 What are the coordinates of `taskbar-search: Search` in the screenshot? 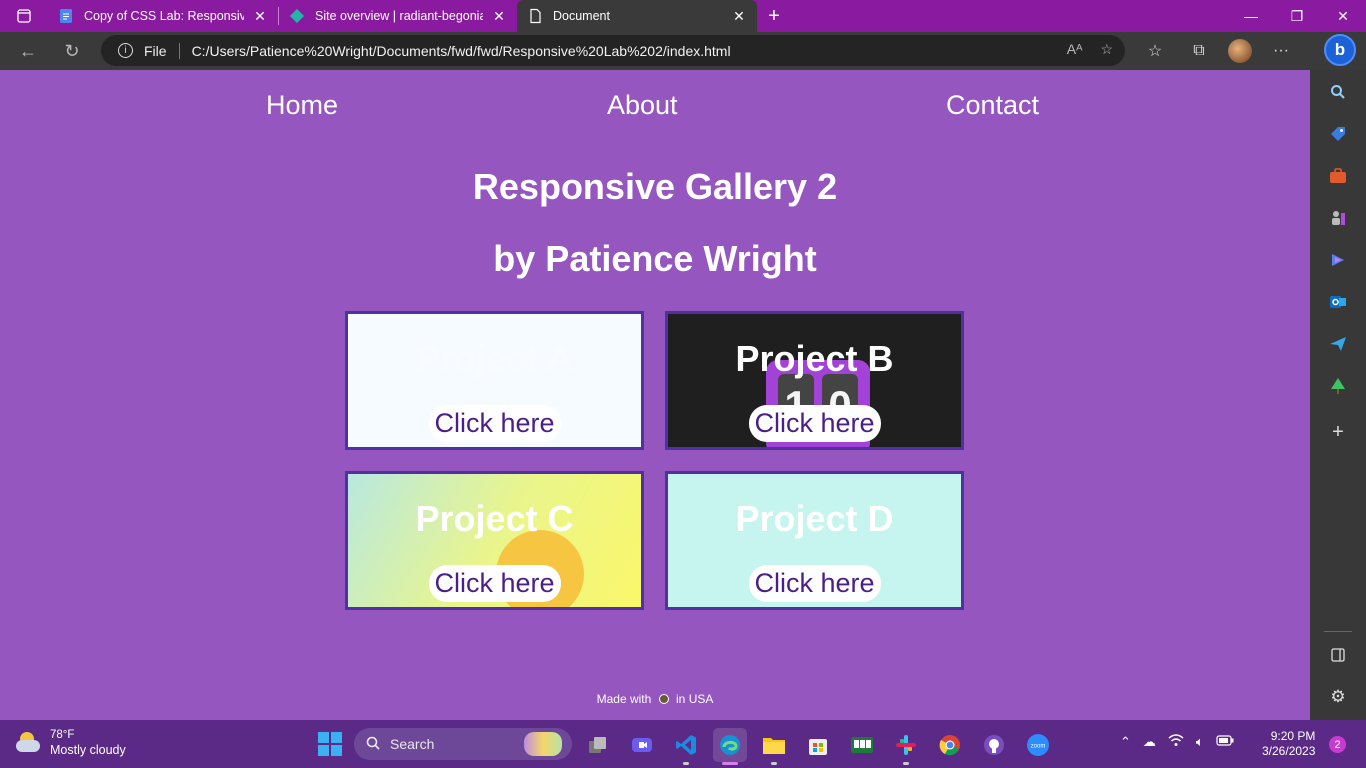 It's located at (463, 744).